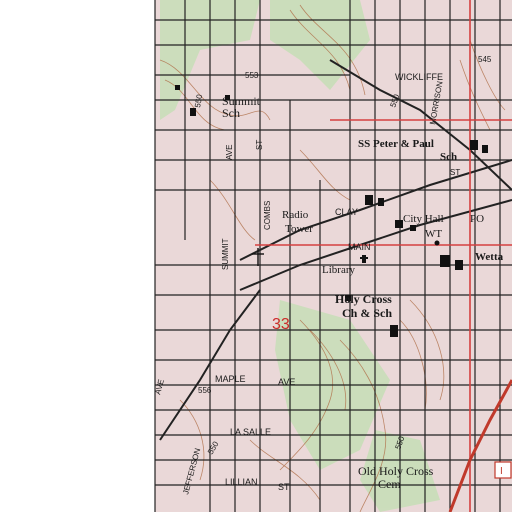  Describe the element at coordinates (225, 254) in the screenshot. I see `summit-street-label: SUMMIT` at that location.